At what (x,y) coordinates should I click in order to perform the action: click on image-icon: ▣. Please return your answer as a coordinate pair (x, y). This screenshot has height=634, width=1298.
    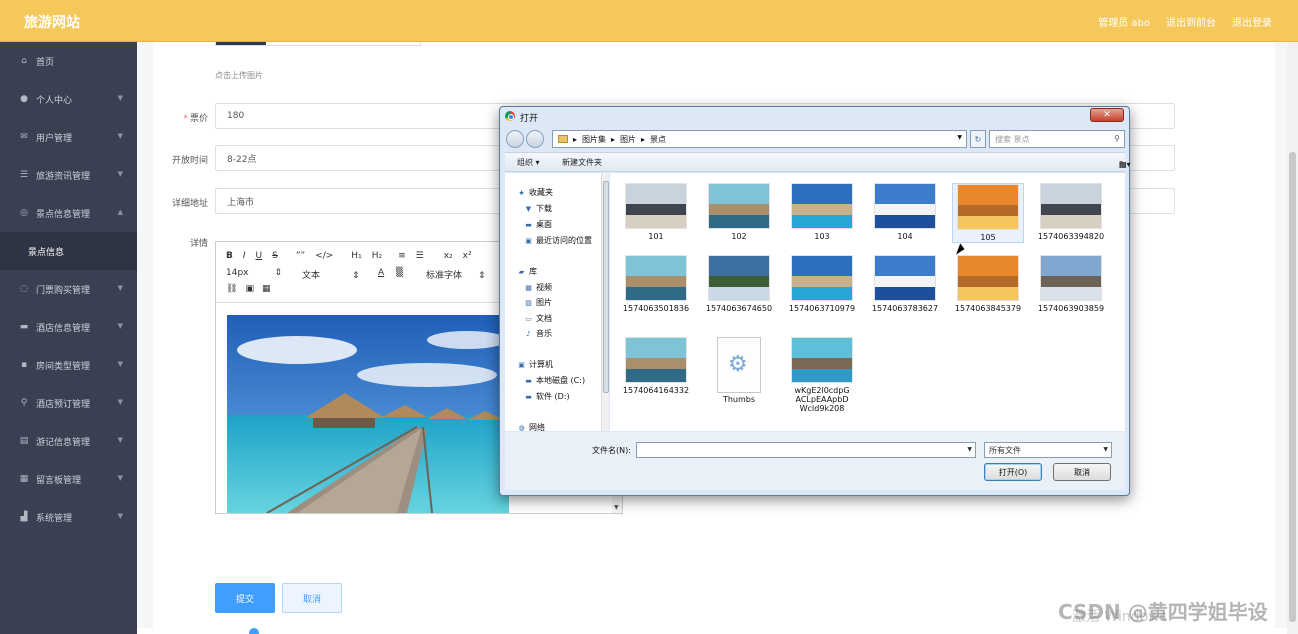
    Looking at the image, I should click on (249, 289).